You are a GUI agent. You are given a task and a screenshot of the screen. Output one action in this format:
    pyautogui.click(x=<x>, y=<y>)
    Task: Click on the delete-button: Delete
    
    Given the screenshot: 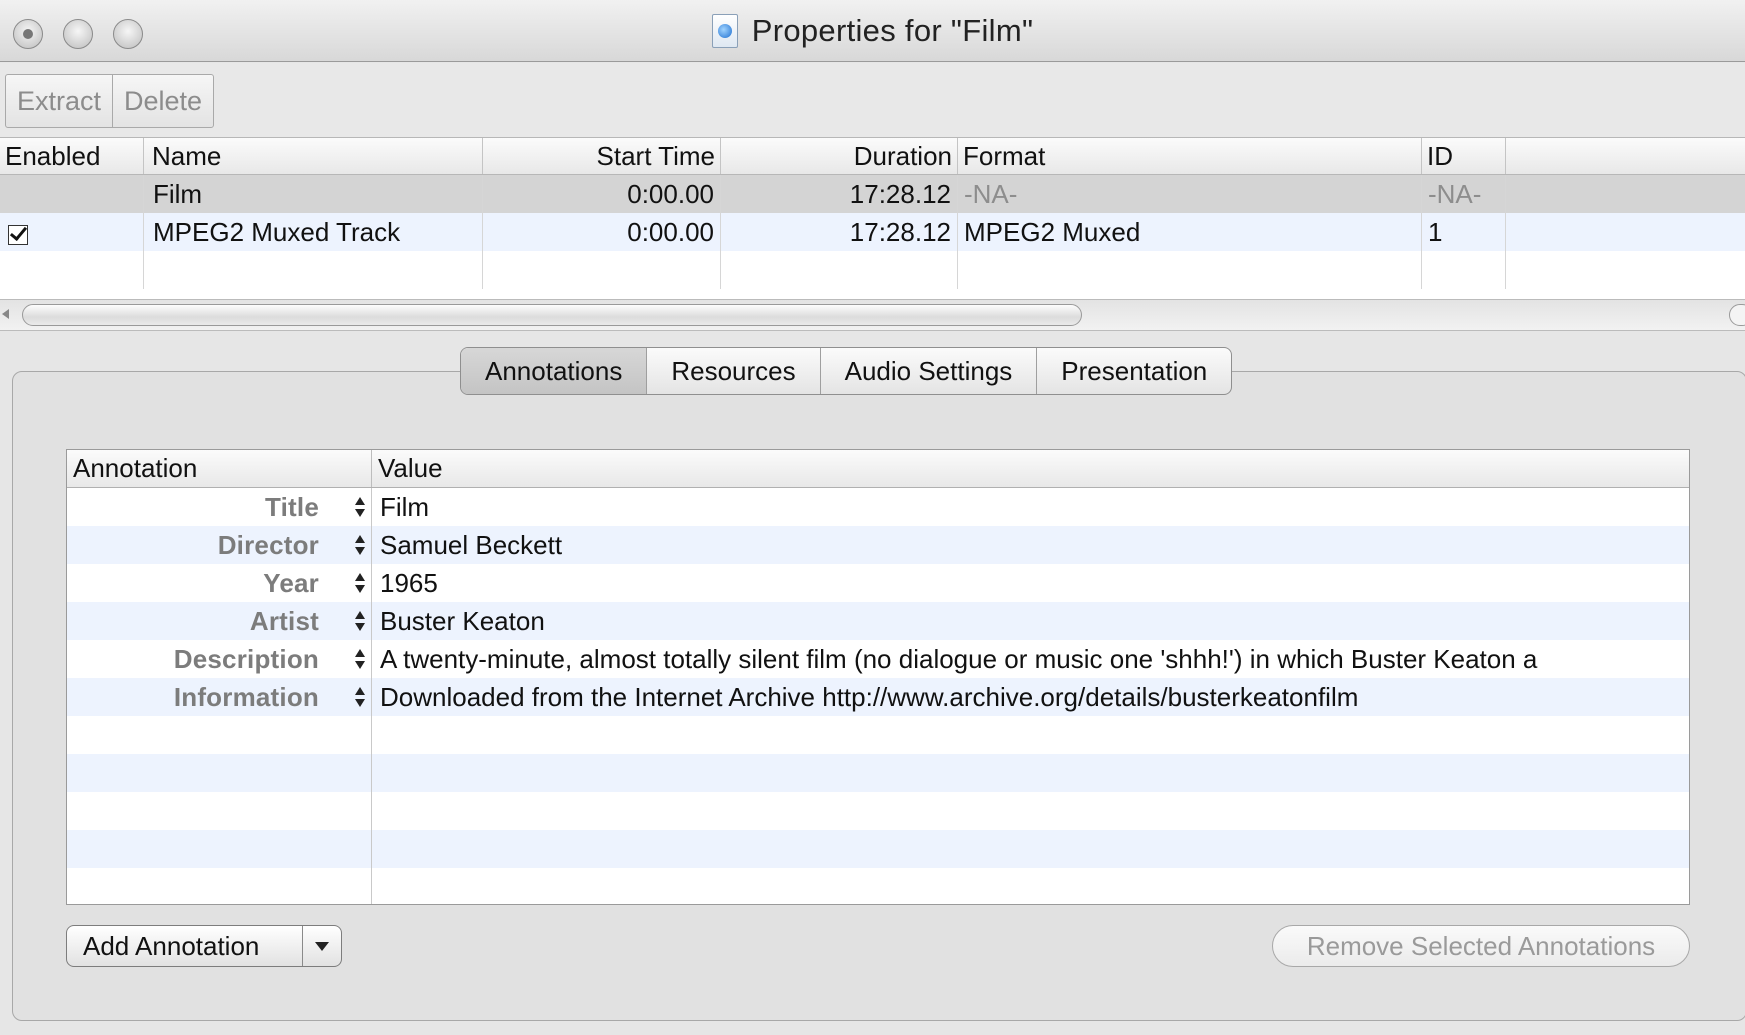 What is the action you would take?
    pyautogui.click(x=162, y=101)
    